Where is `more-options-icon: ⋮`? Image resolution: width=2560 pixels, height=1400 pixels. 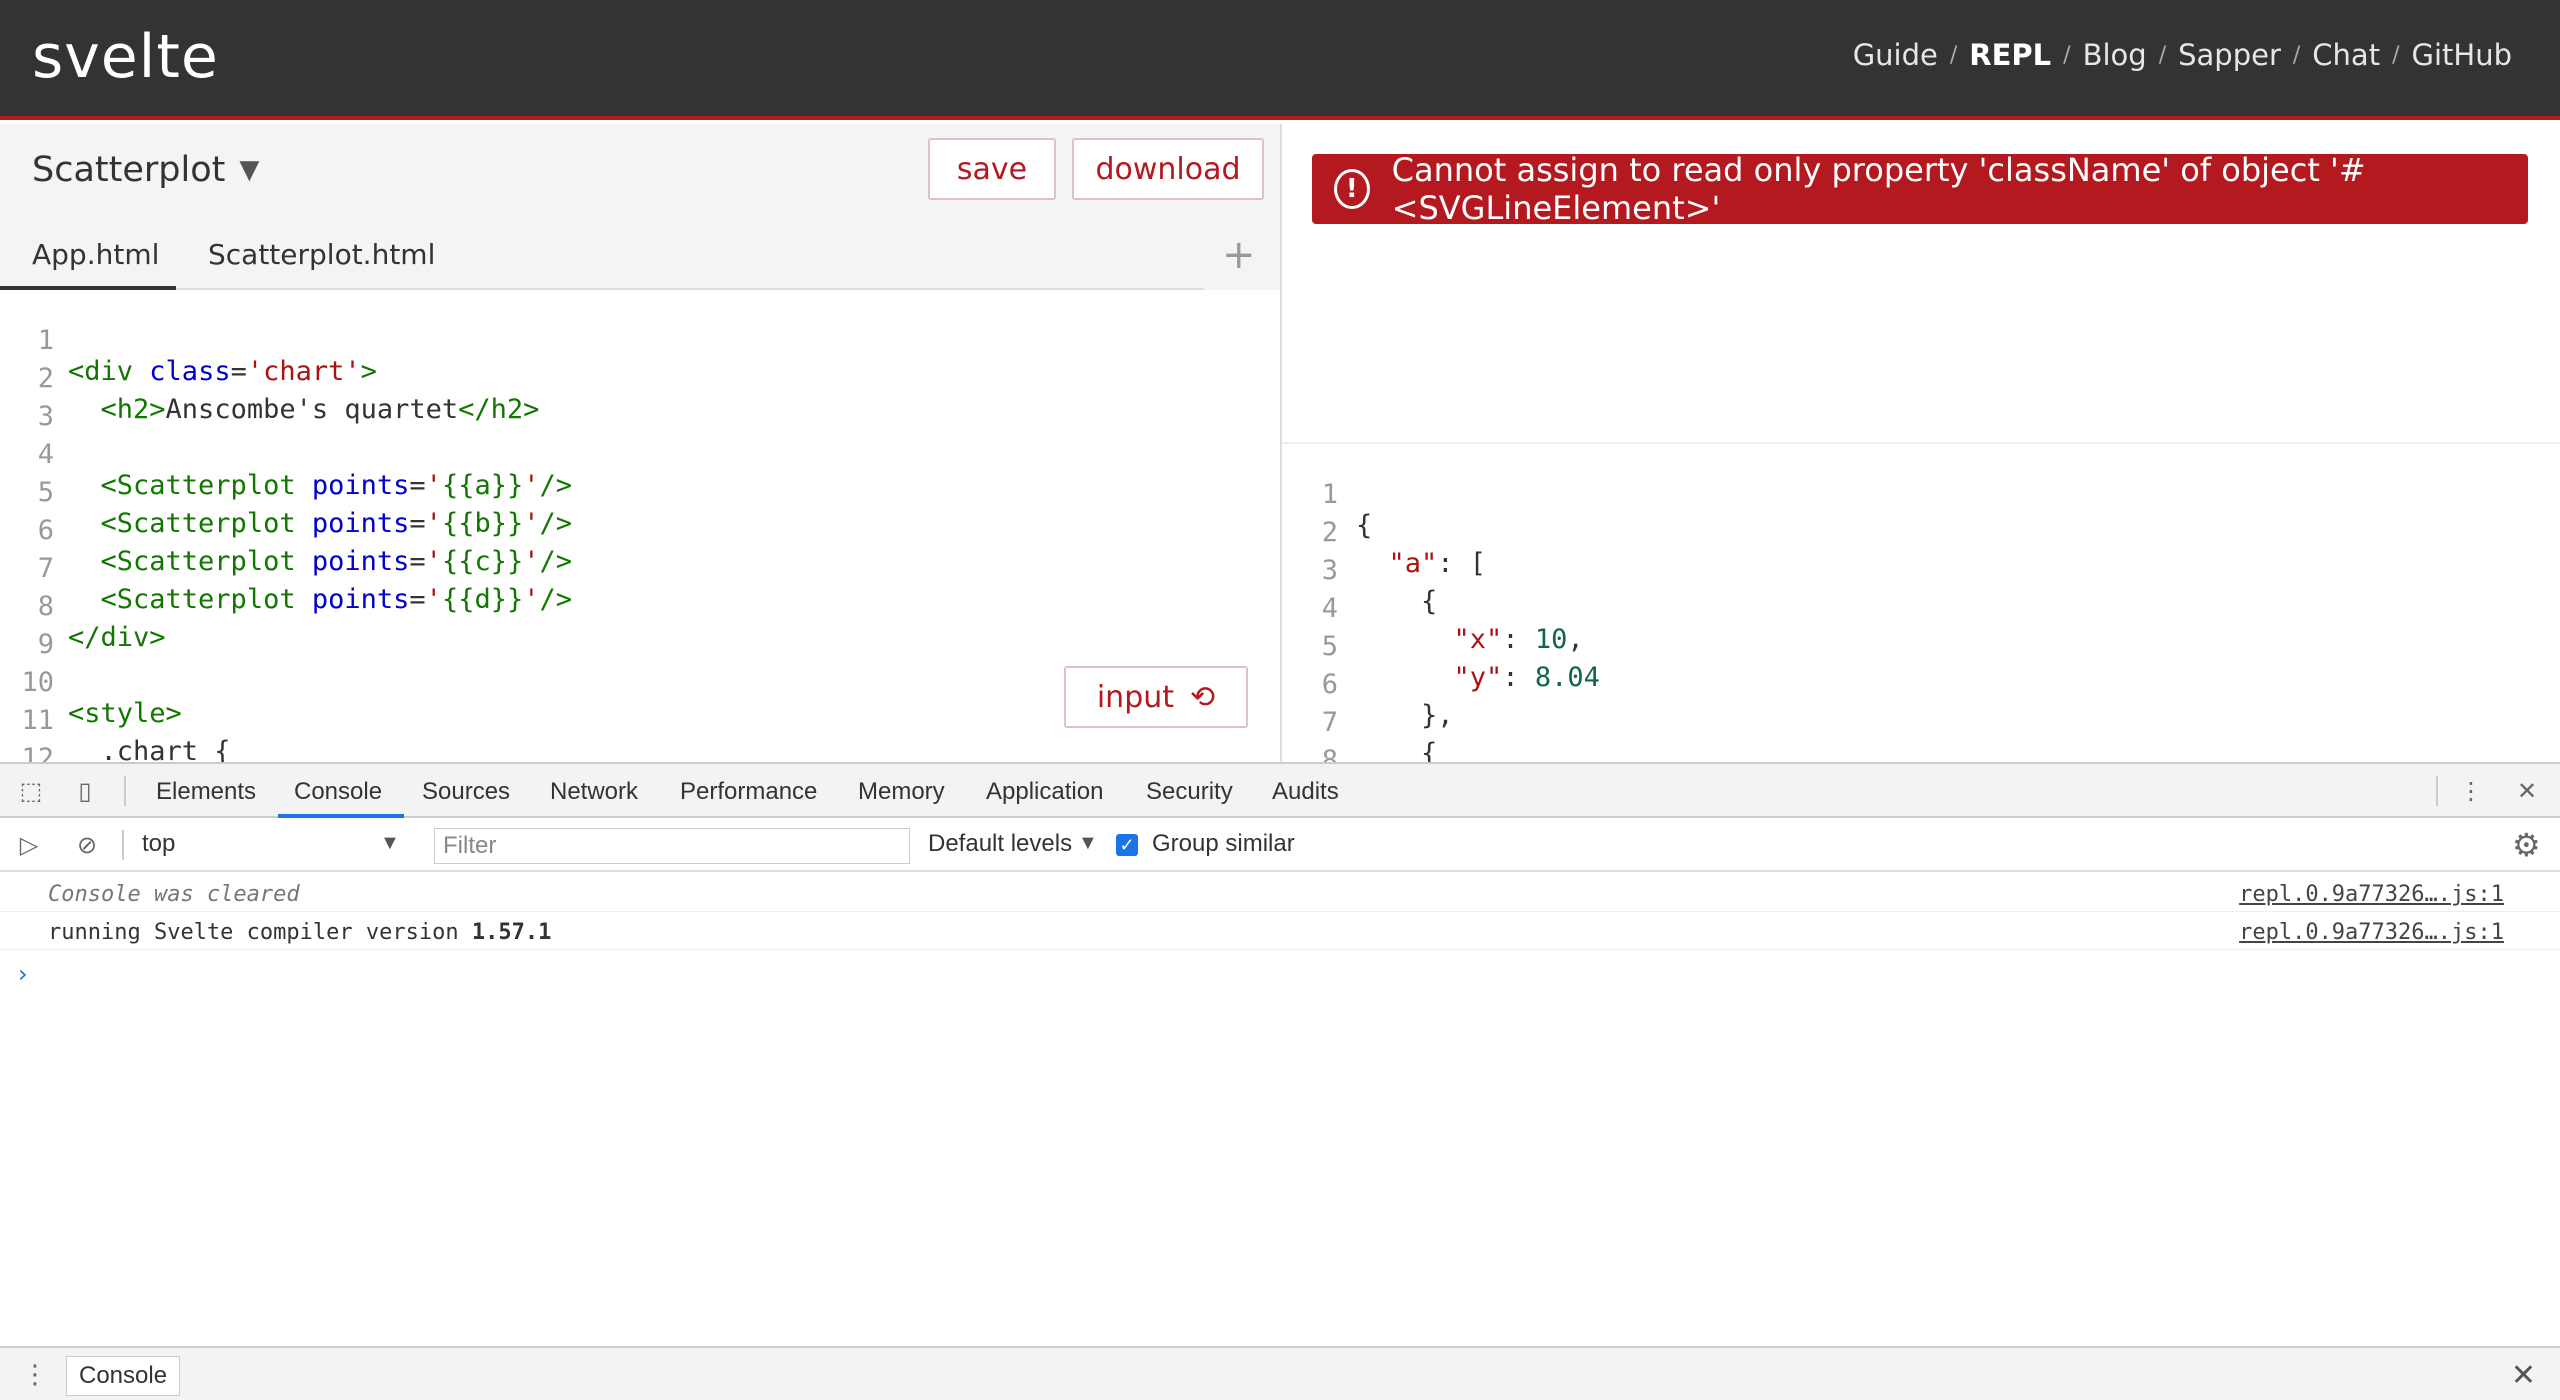
more-options-icon: ⋮ is located at coordinates (2471, 791).